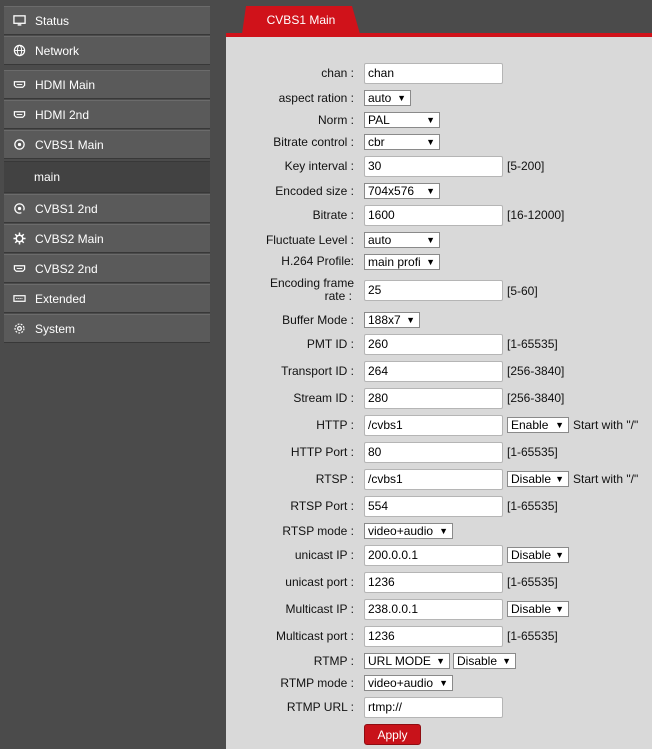 This screenshot has width=652, height=749. I want to click on frame-rate-range: [5-60], so click(522, 291).